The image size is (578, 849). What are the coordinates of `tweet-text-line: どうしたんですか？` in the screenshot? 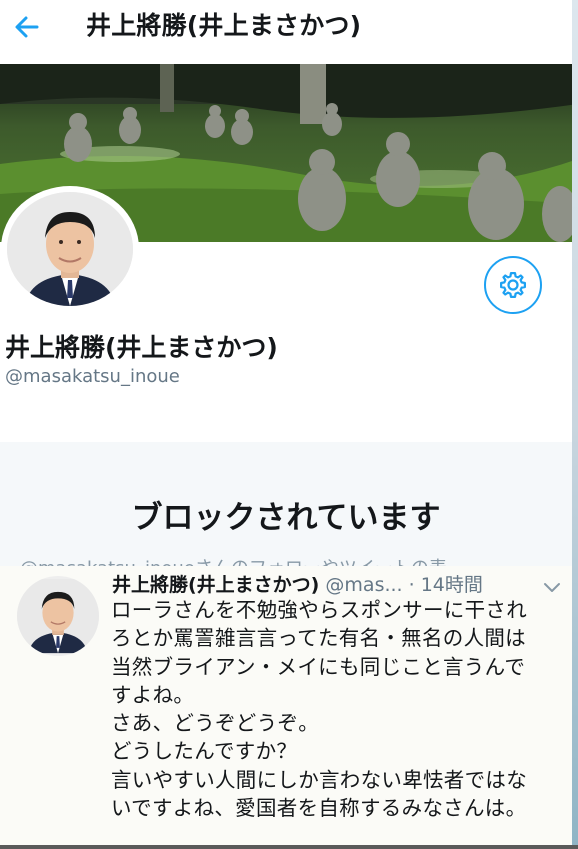 It's located at (204, 751).